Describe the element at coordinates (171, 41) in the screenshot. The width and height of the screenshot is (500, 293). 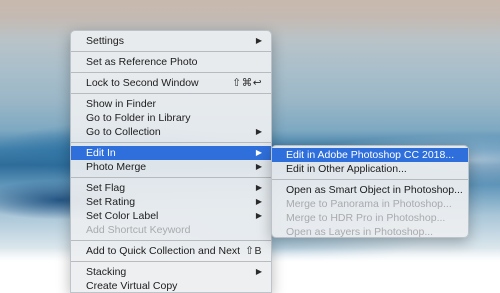
I see `menu-item-settings: Settings ▶` at that location.